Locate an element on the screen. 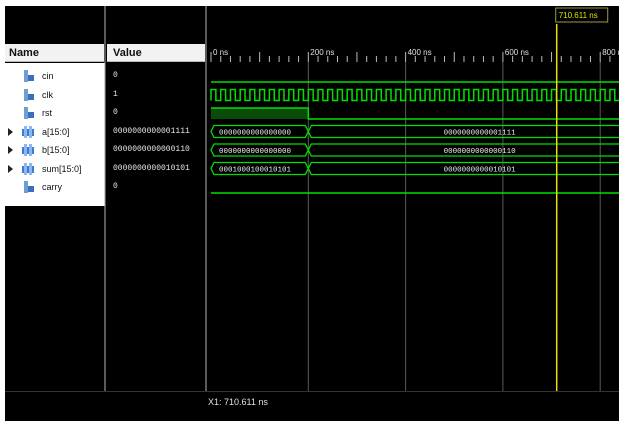 The image size is (623, 423). signal-name-label: sum[15:0] is located at coordinates (62, 168).